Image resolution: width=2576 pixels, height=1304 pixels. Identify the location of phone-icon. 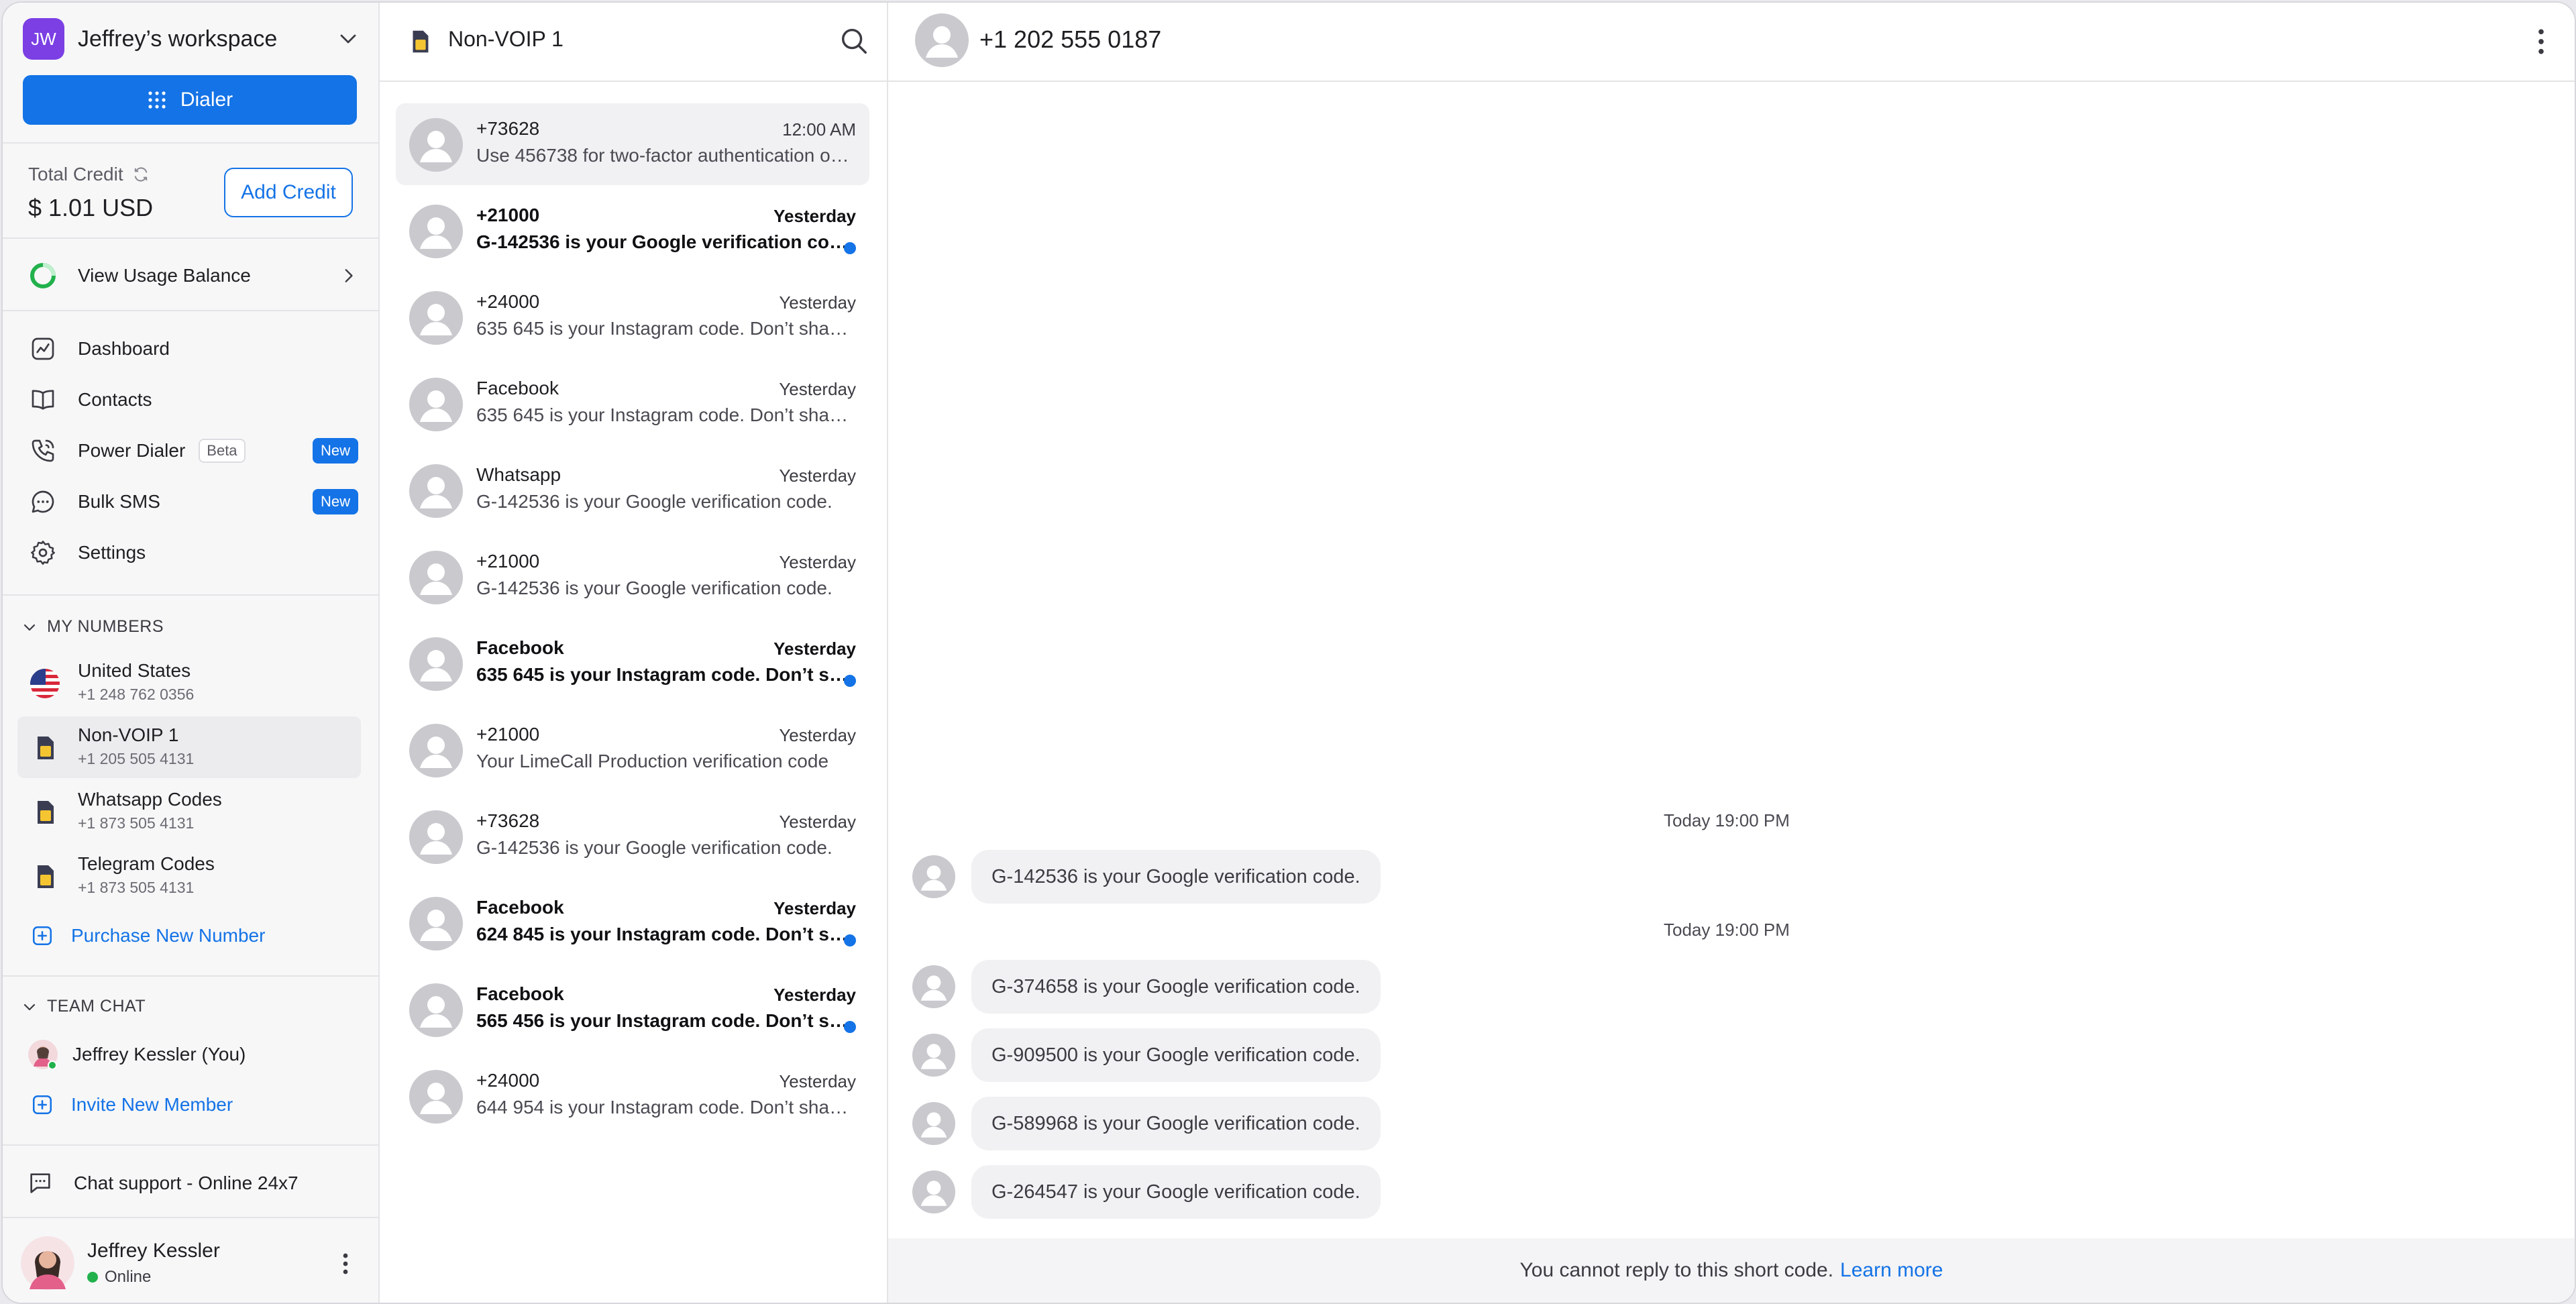
(43, 451).